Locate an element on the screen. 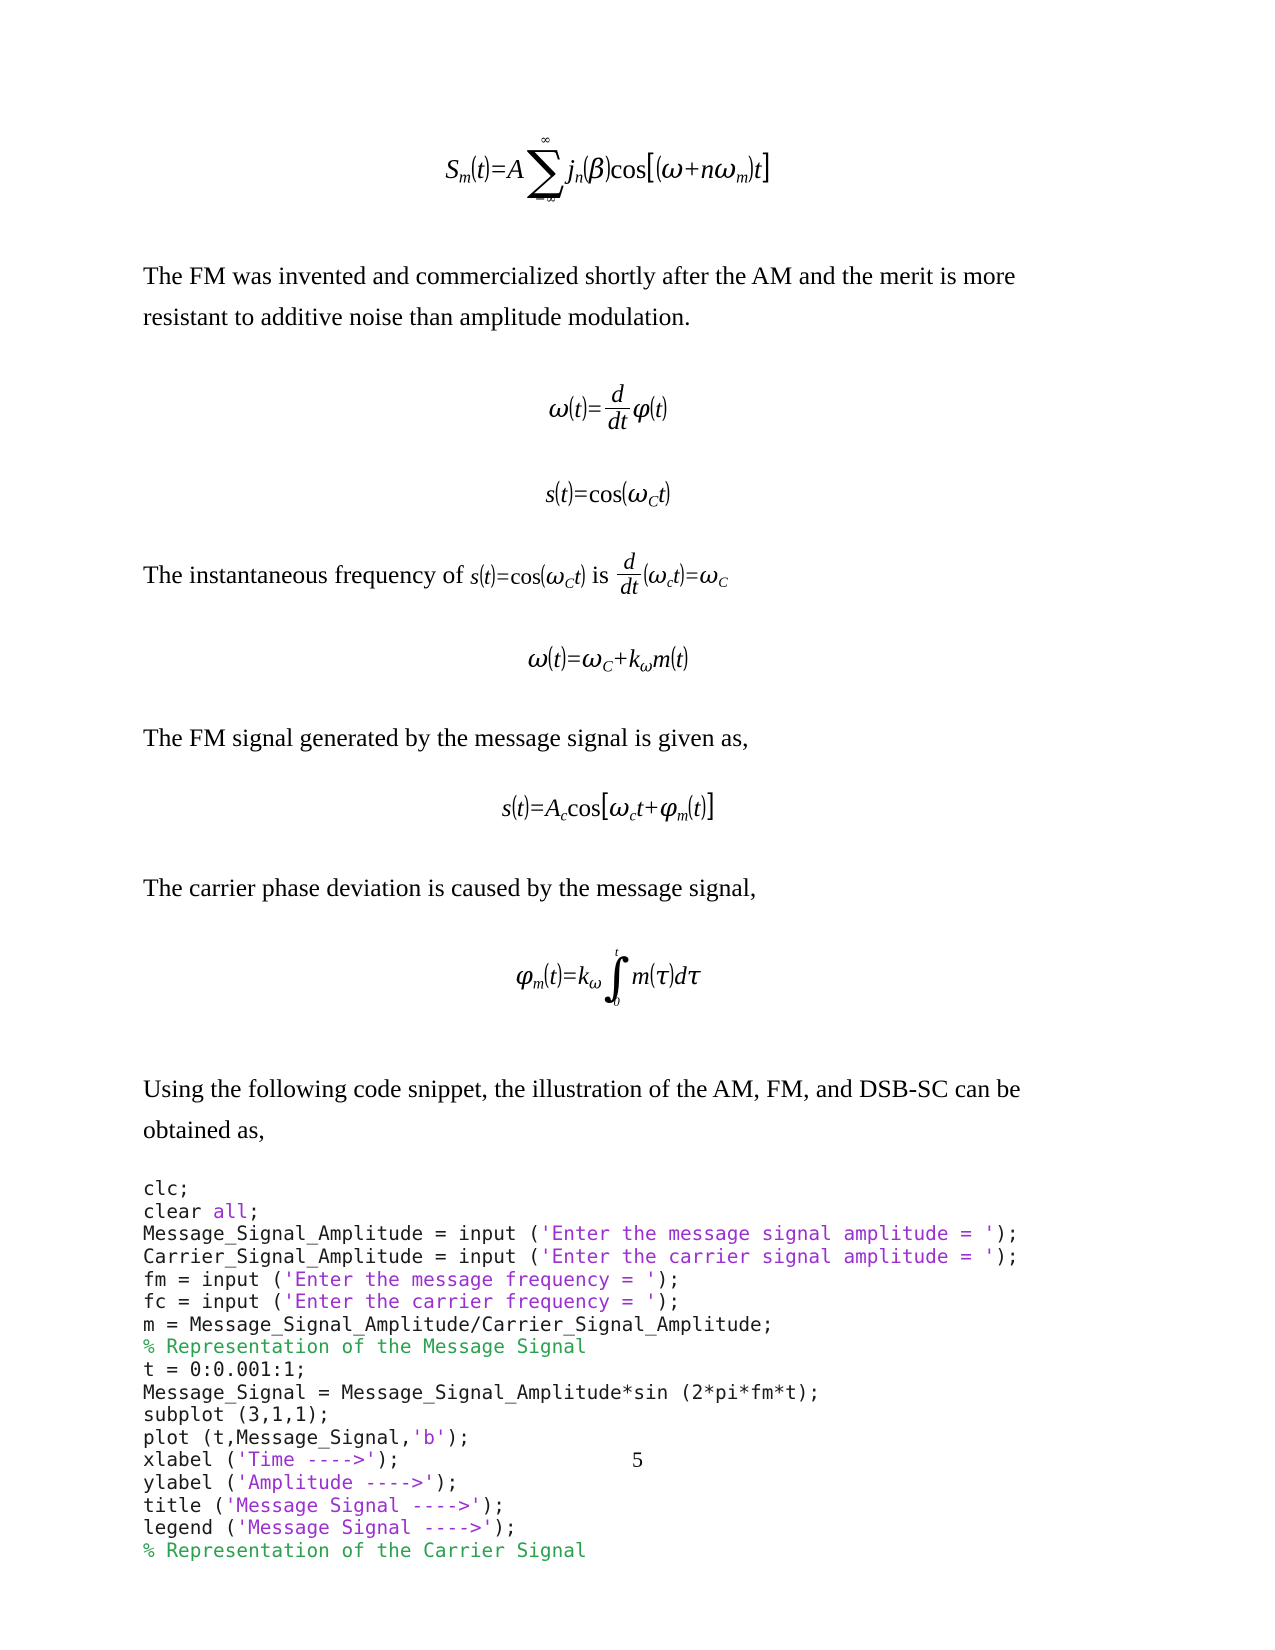  eq1-j: j is located at coordinates (571, 169).